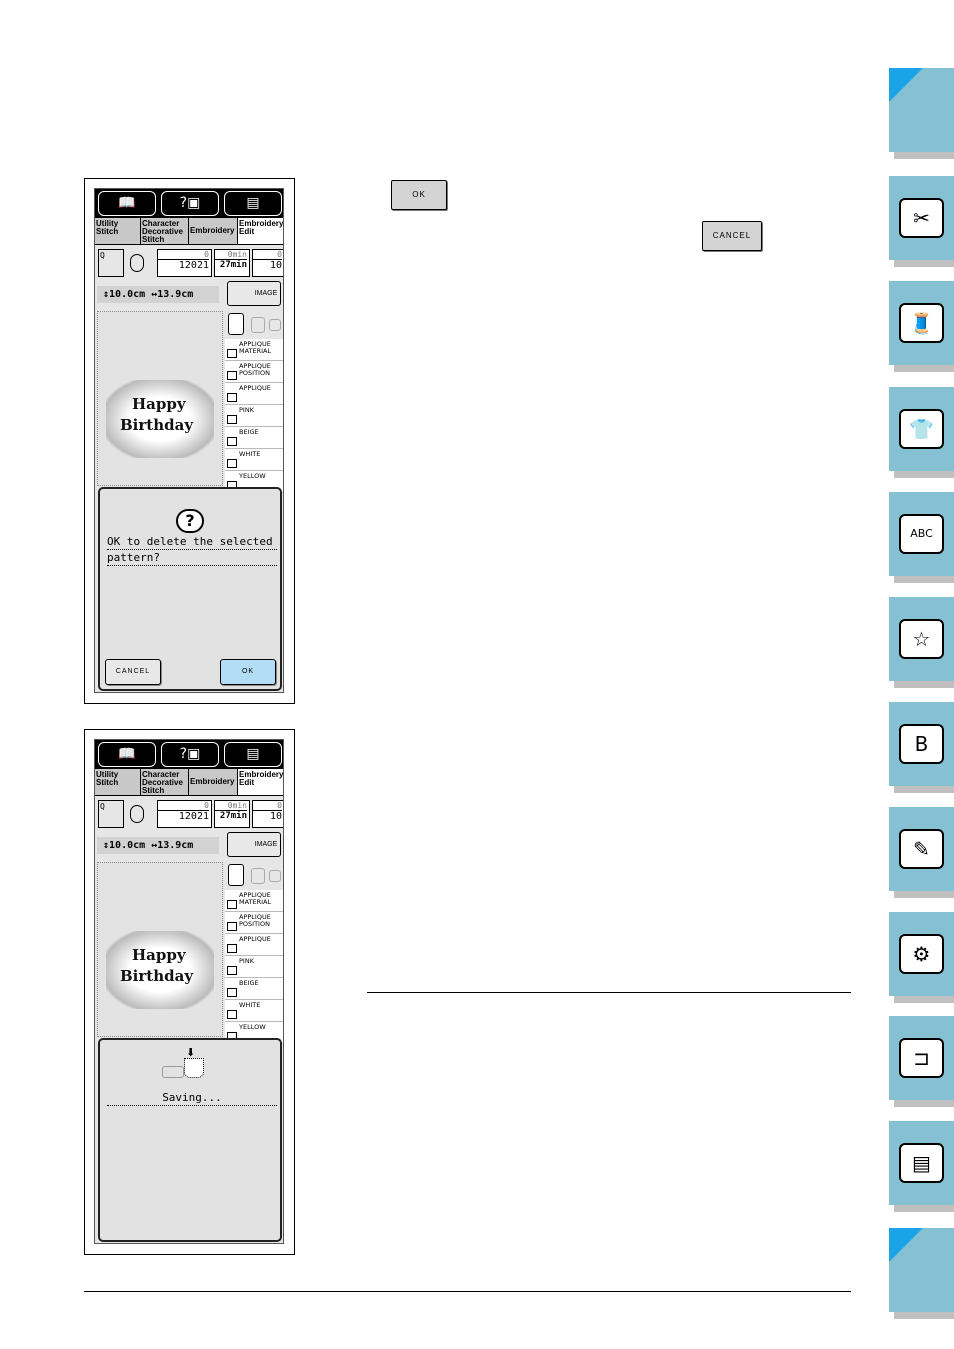 The height and width of the screenshot is (1349, 954). Describe the element at coordinates (159, 955) in the screenshot. I see `pattern-text-line1: Happy` at that location.